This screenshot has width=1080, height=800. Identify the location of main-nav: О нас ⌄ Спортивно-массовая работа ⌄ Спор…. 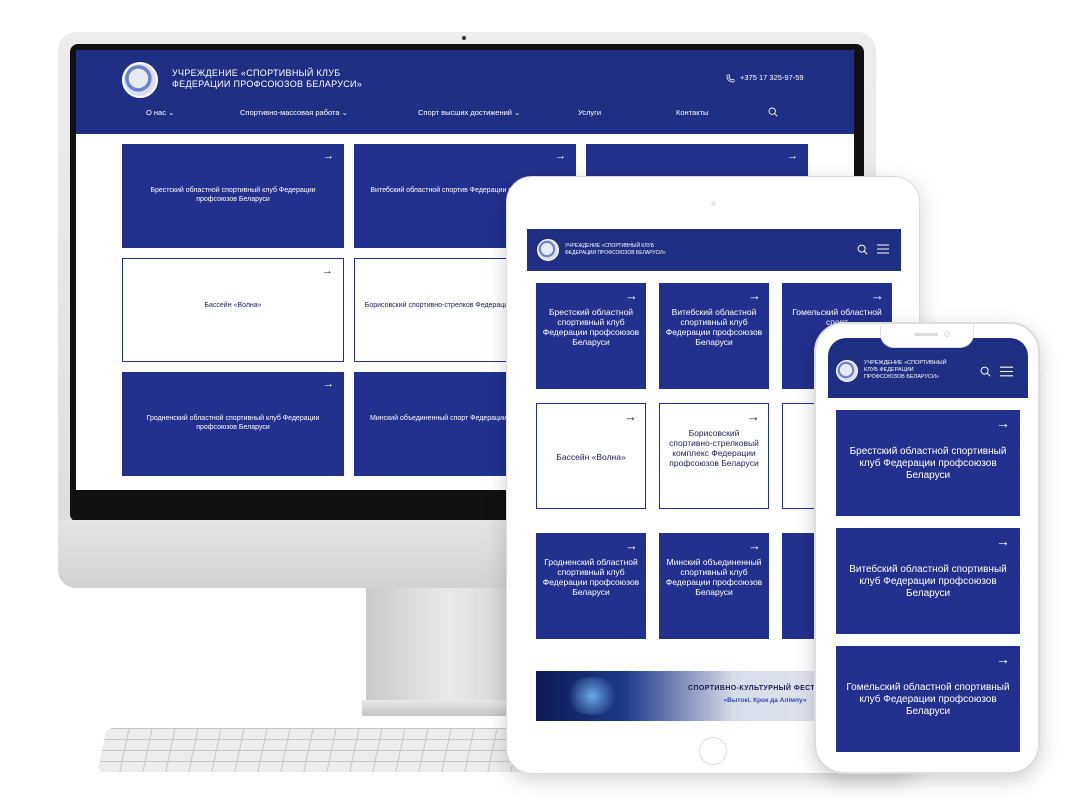
(465, 116).